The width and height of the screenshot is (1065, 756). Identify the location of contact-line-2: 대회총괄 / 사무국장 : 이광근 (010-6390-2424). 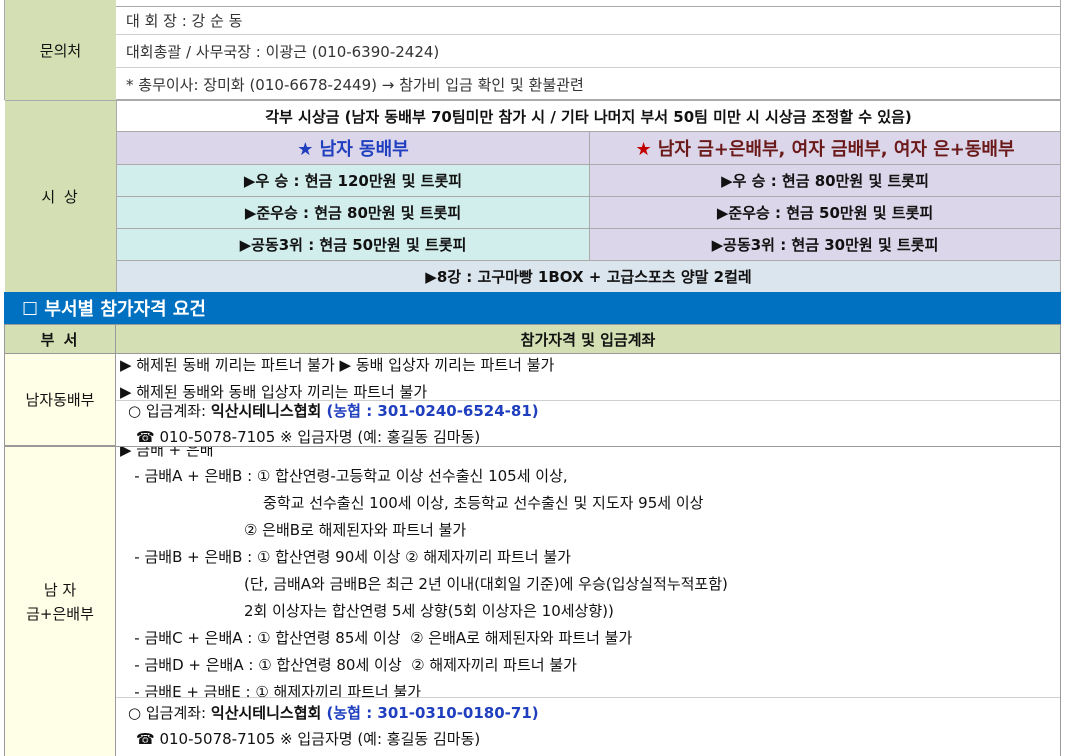
(588, 52).